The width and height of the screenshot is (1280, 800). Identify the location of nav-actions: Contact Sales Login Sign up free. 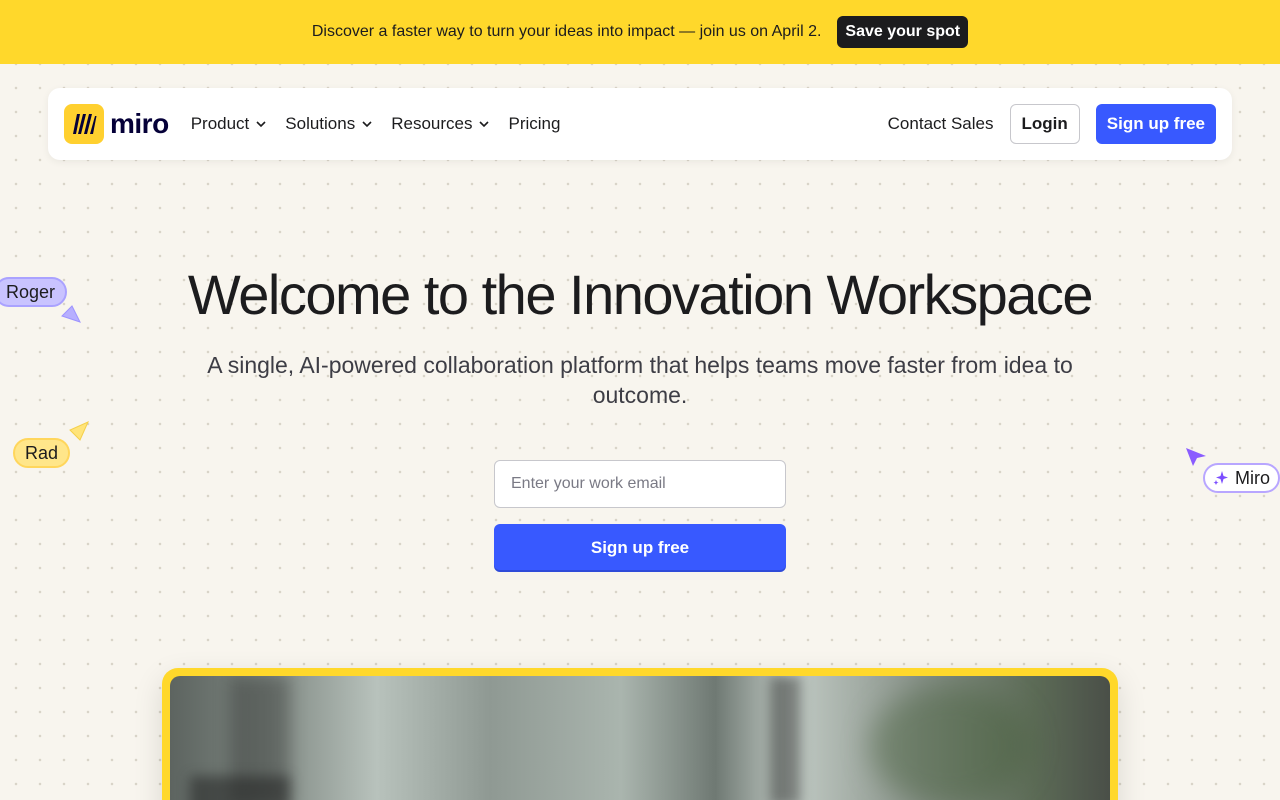
(1052, 124).